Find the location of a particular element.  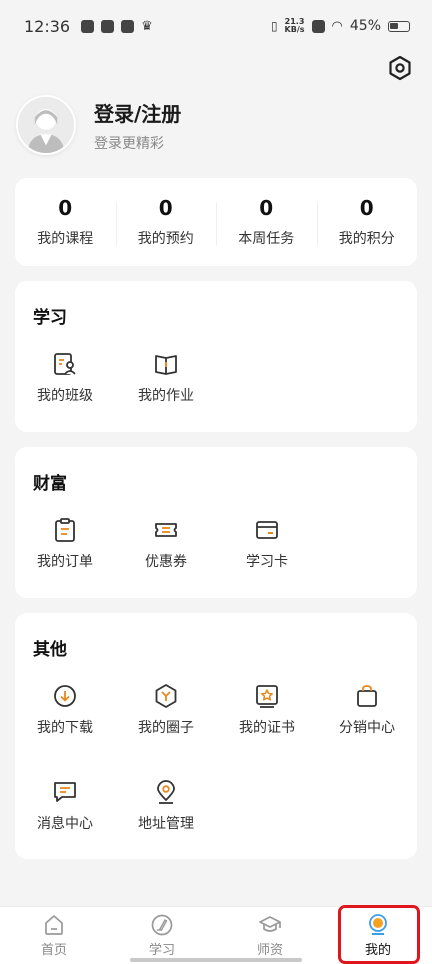

vibrate-icon: ▯ is located at coordinates (274, 26).